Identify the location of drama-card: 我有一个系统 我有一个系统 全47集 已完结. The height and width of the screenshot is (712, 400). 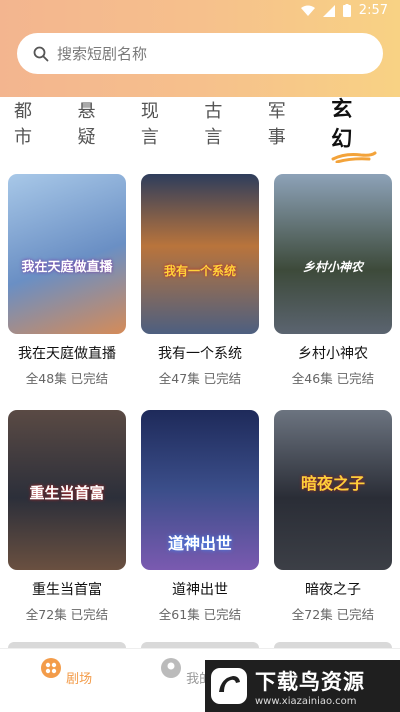
(200, 280).